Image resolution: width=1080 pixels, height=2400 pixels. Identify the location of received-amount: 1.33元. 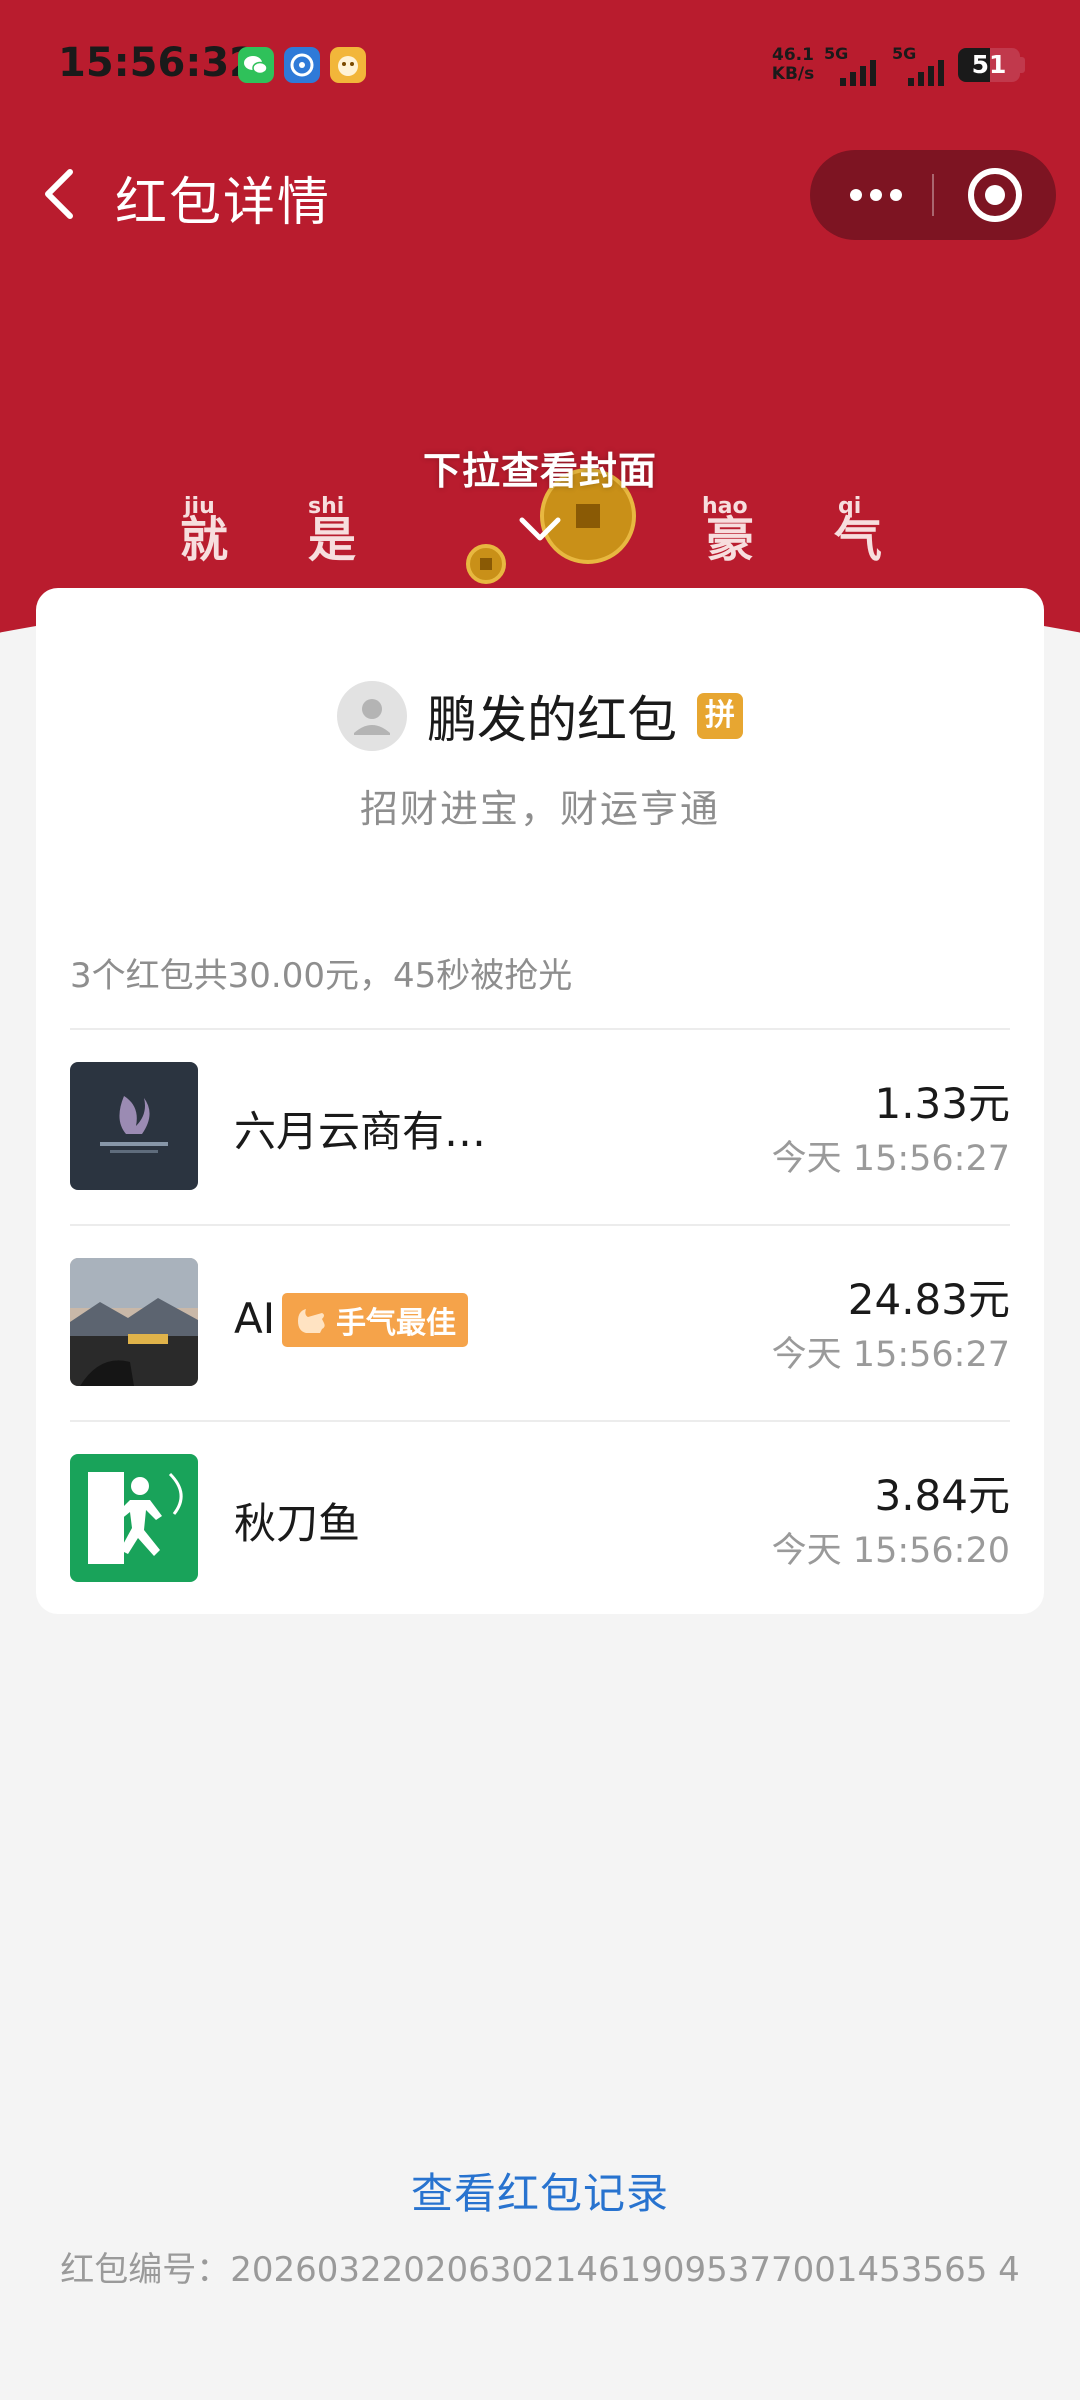
(942, 1103).